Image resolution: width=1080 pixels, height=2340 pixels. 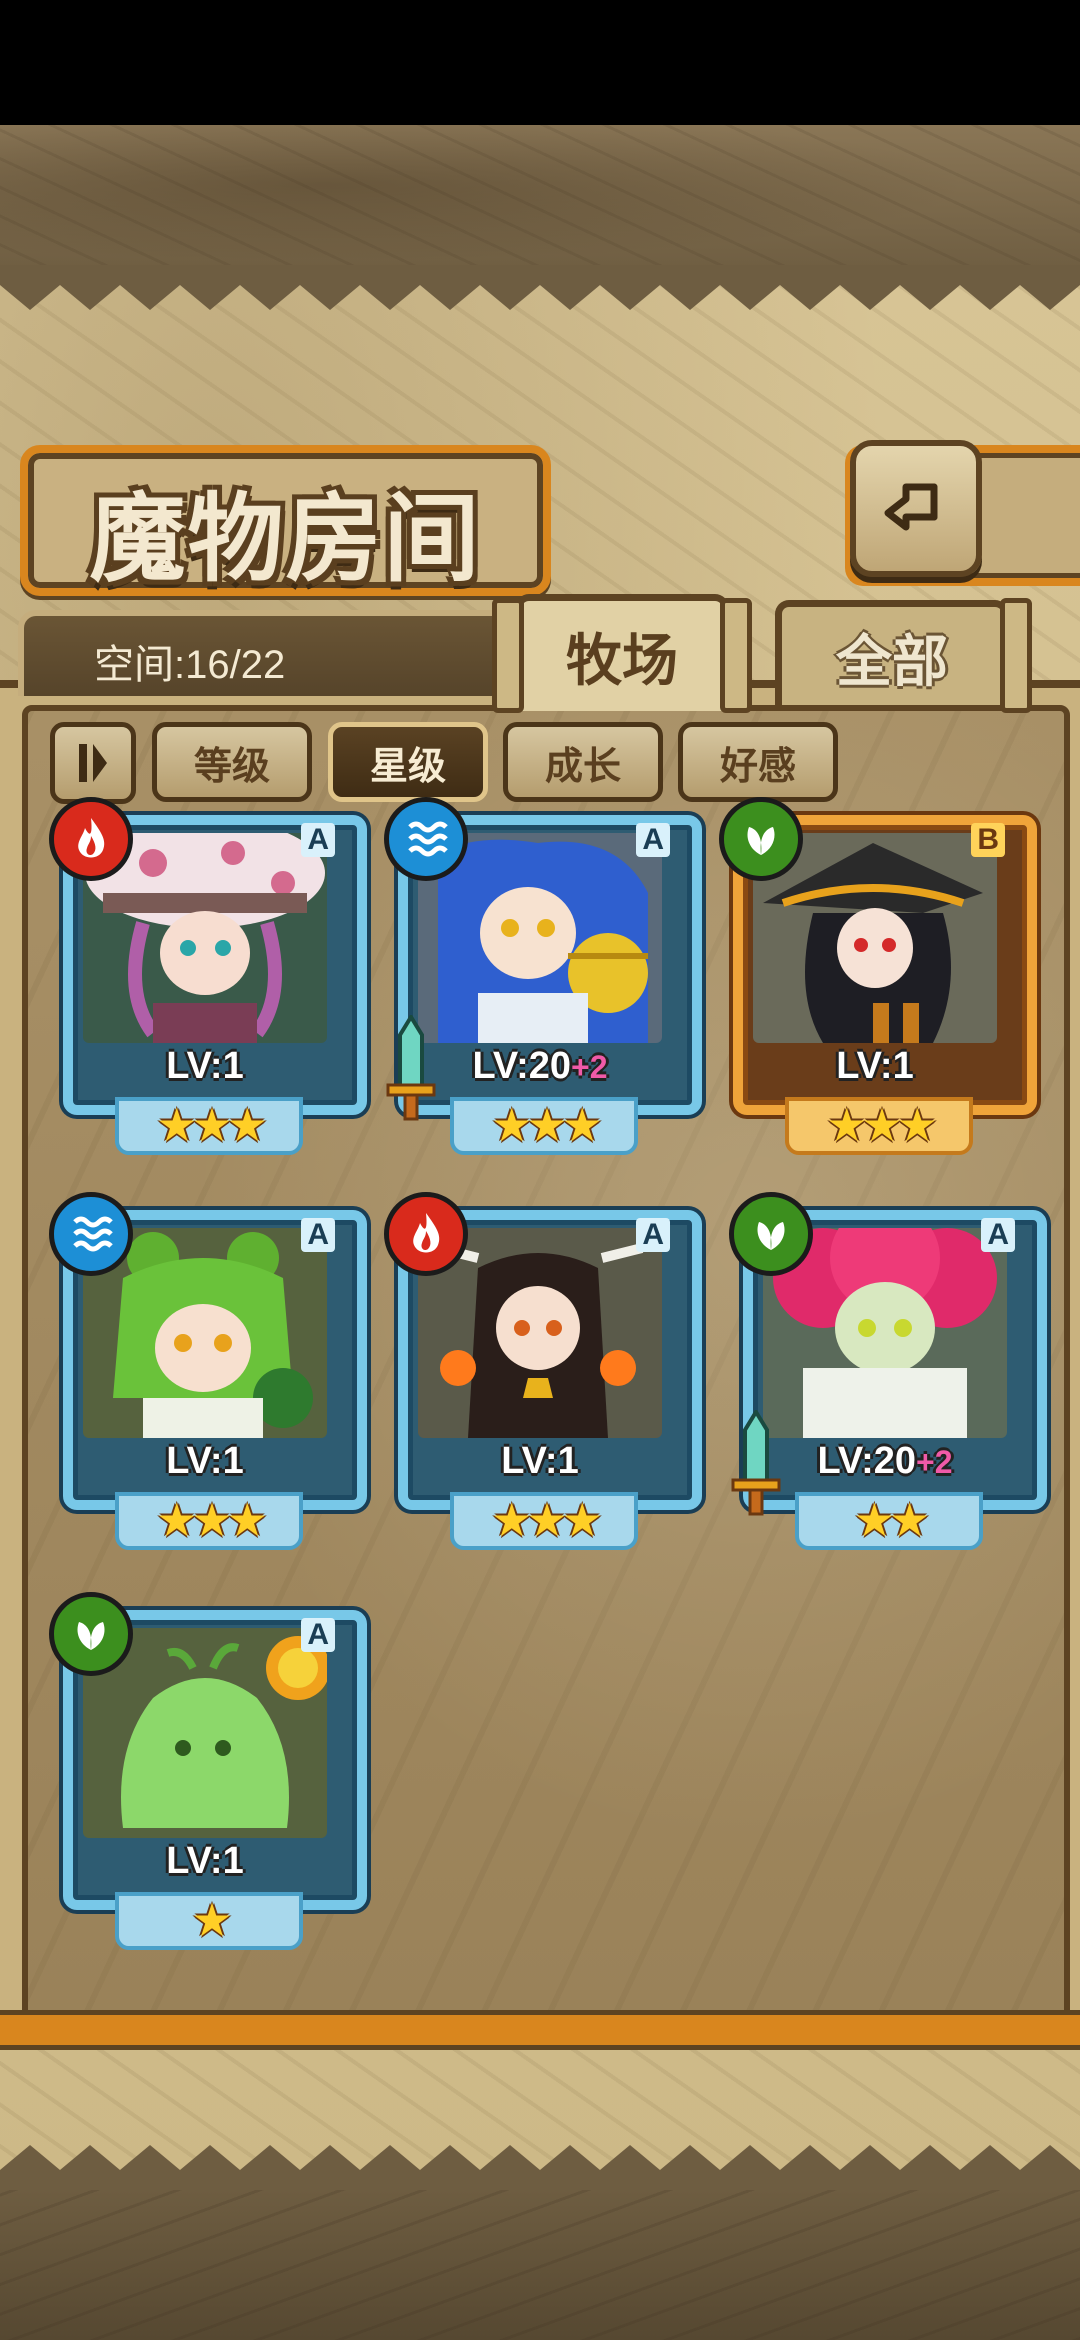 I want to click on sort-order-icon, so click(x=93, y=763).